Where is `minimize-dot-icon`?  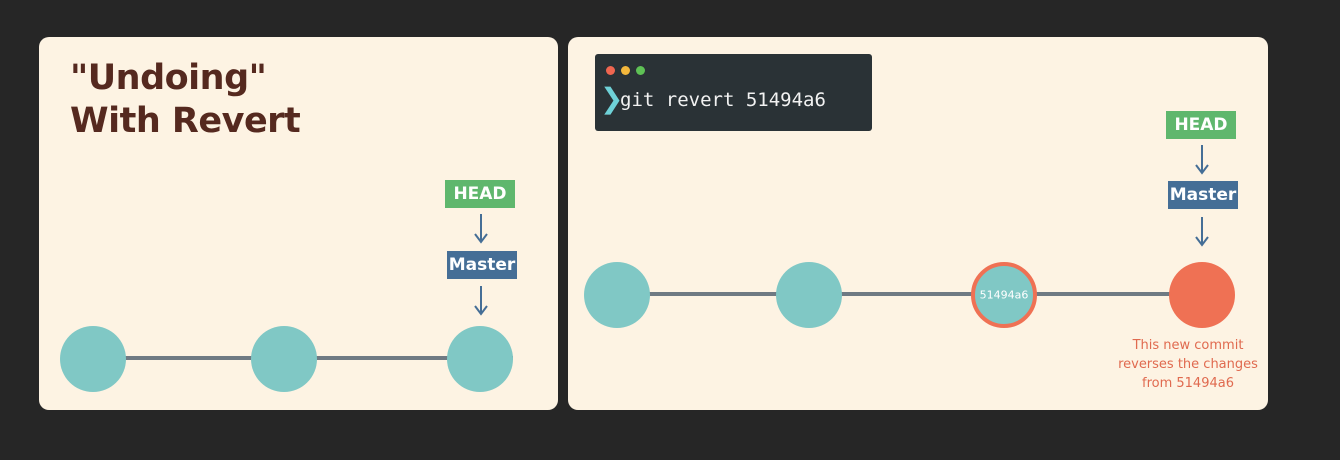
minimize-dot-icon is located at coordinates (625, 70).